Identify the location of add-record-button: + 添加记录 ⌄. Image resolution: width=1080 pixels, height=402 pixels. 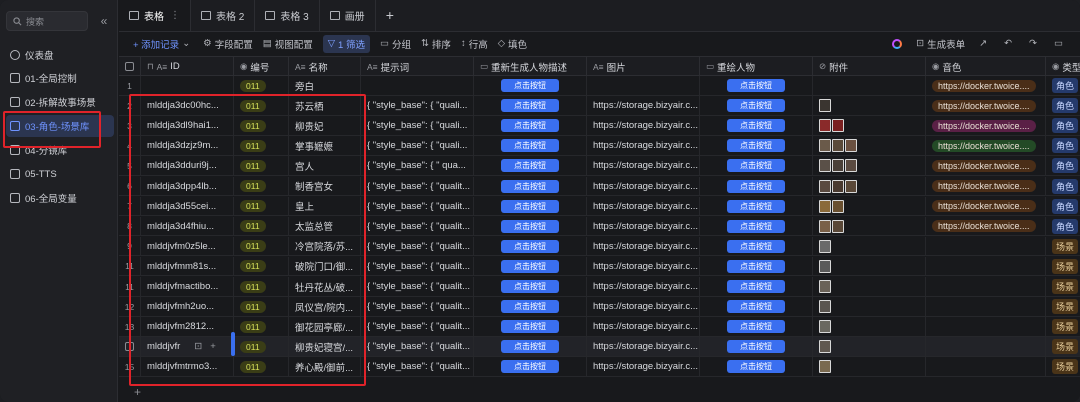
(163, 44).